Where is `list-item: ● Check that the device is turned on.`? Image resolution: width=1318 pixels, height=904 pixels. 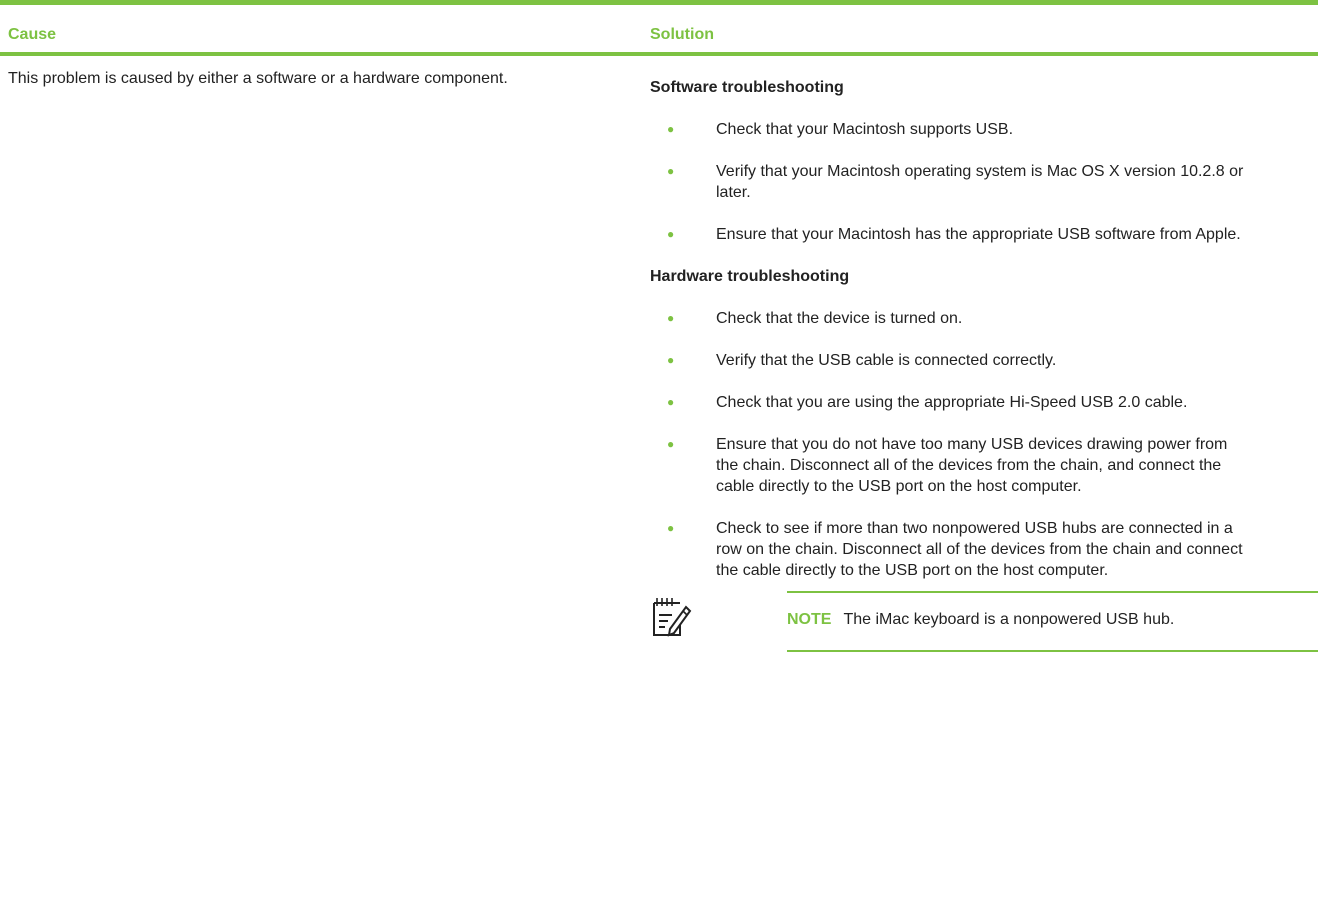 list-item: ● Check that the device is turned on. is located at coordinates (948, 318).